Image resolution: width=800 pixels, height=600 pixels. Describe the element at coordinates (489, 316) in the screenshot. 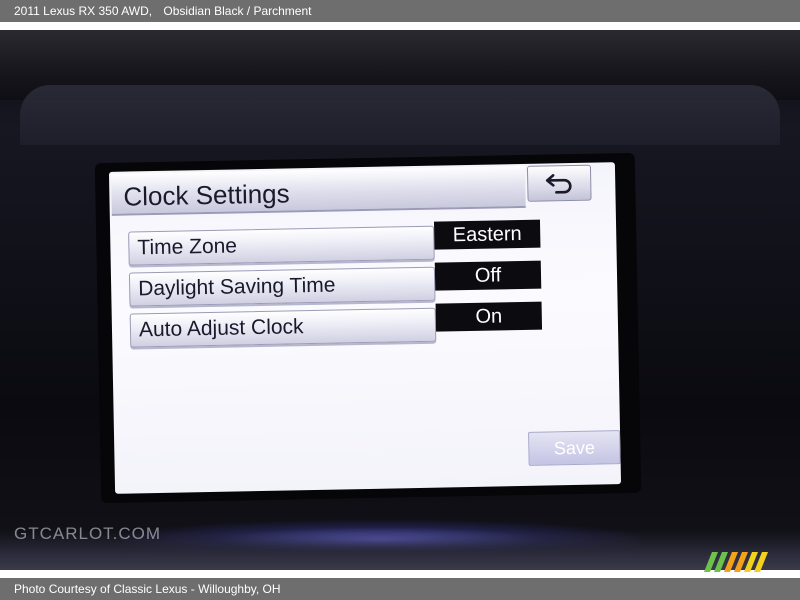

I see `auto-adjust-clock-value: On` at that location.